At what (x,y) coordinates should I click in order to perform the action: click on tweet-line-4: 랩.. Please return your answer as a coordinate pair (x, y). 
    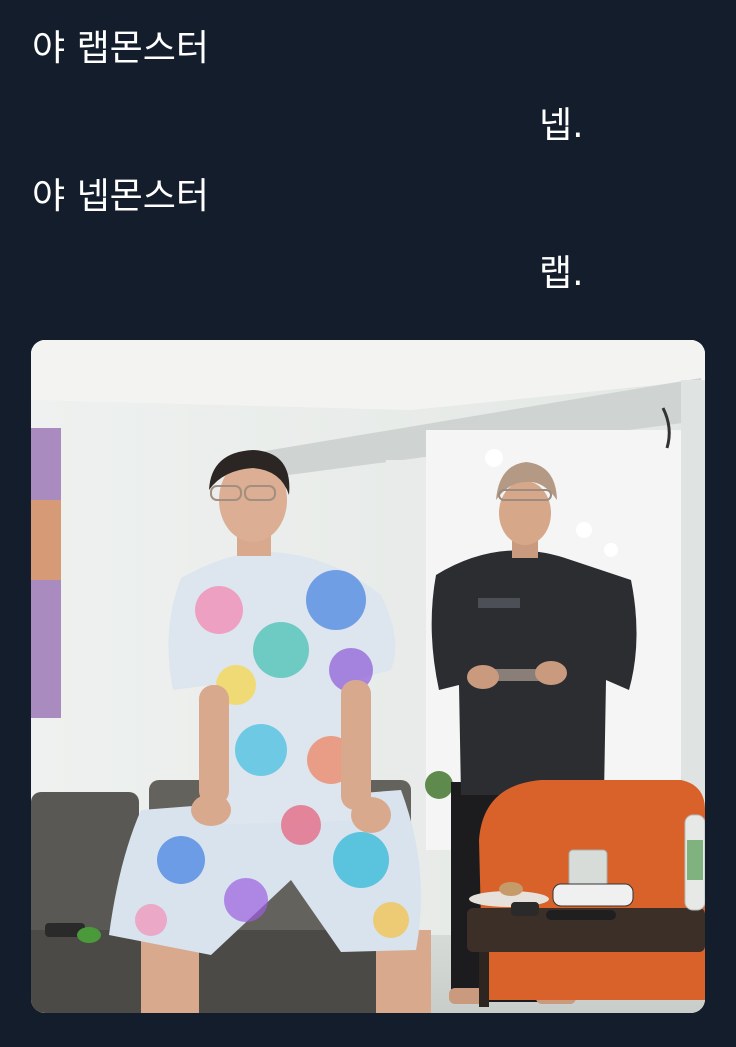
    Looking at the image, I should click on (561, 273).